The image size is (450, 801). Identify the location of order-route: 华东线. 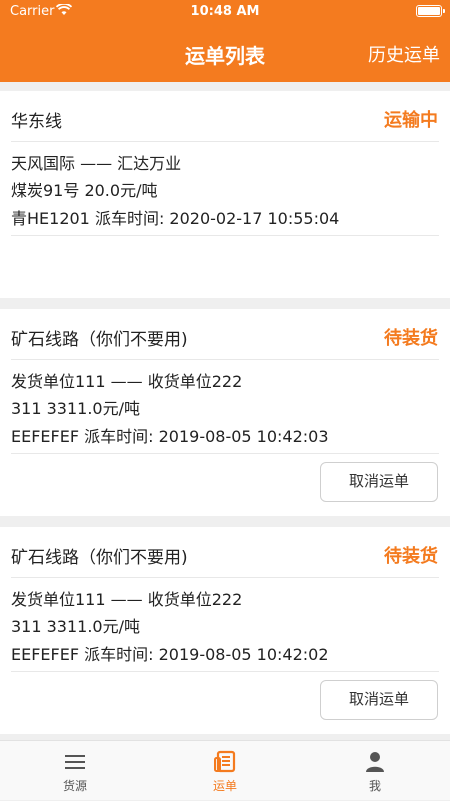
(36, 122).